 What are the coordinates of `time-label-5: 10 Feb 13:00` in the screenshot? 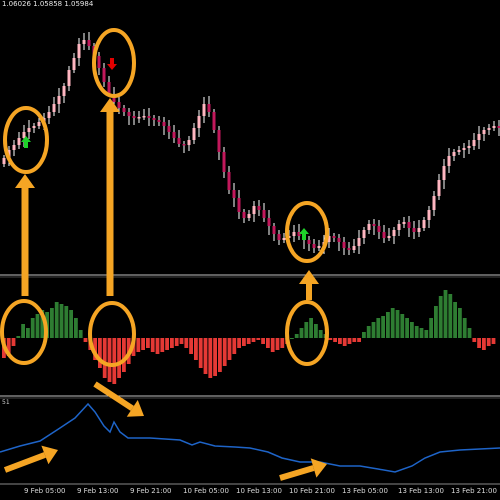 It's located at (259, 491).